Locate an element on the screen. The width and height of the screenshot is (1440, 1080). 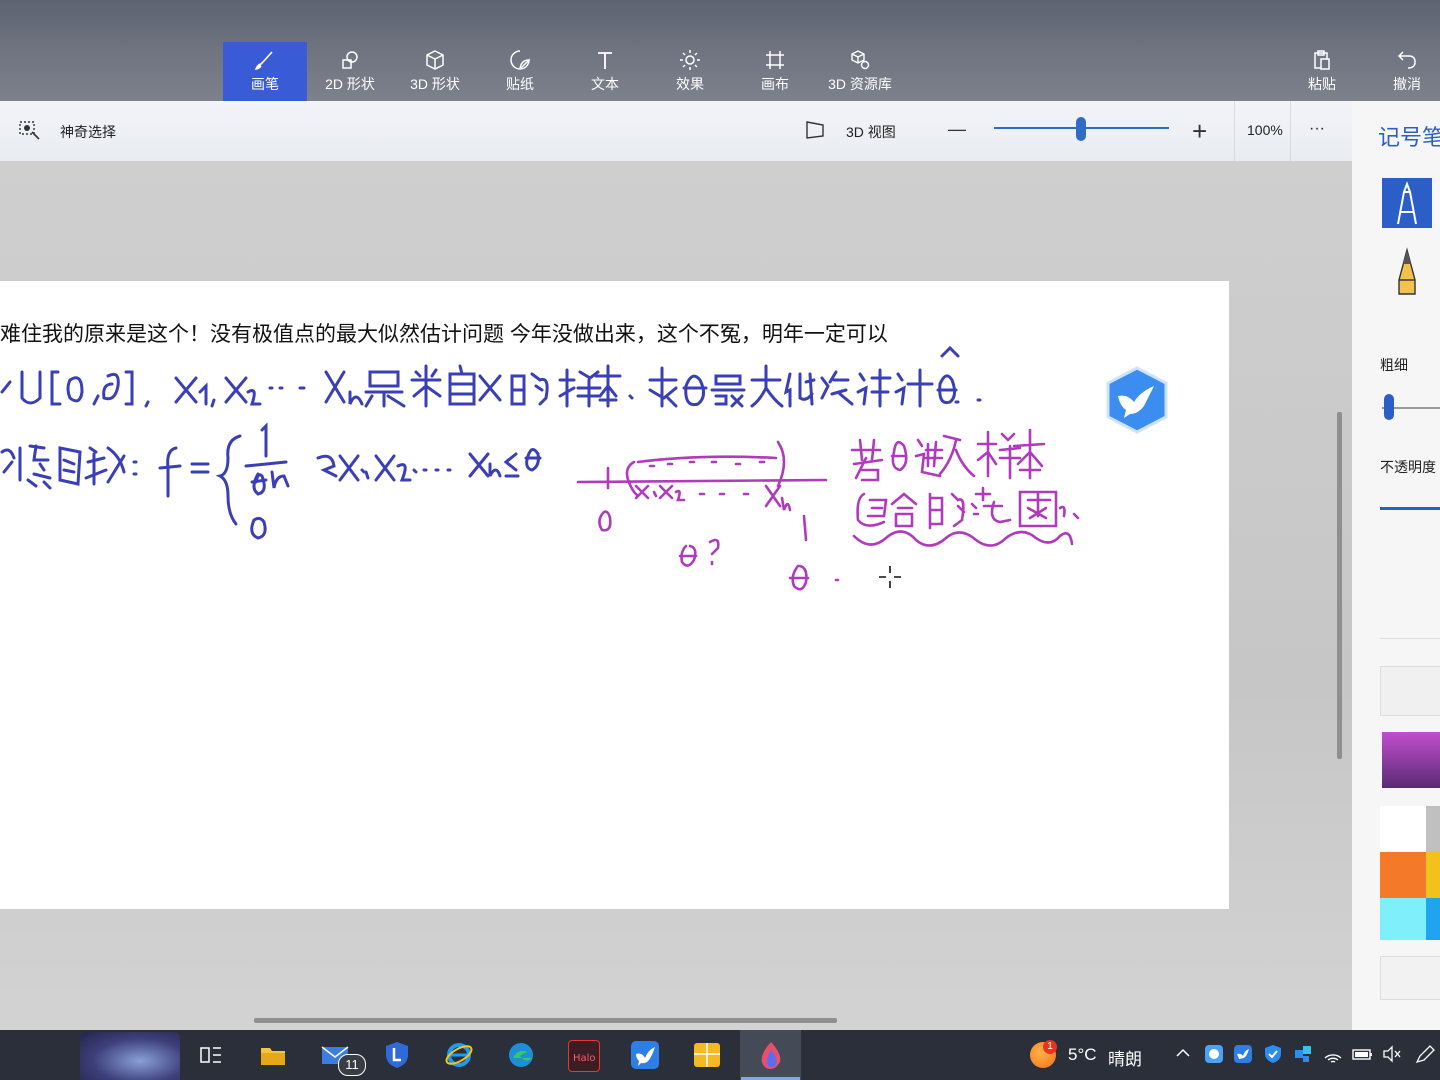
panel-title: 记号笔 is located at coordinates (1409, 137).